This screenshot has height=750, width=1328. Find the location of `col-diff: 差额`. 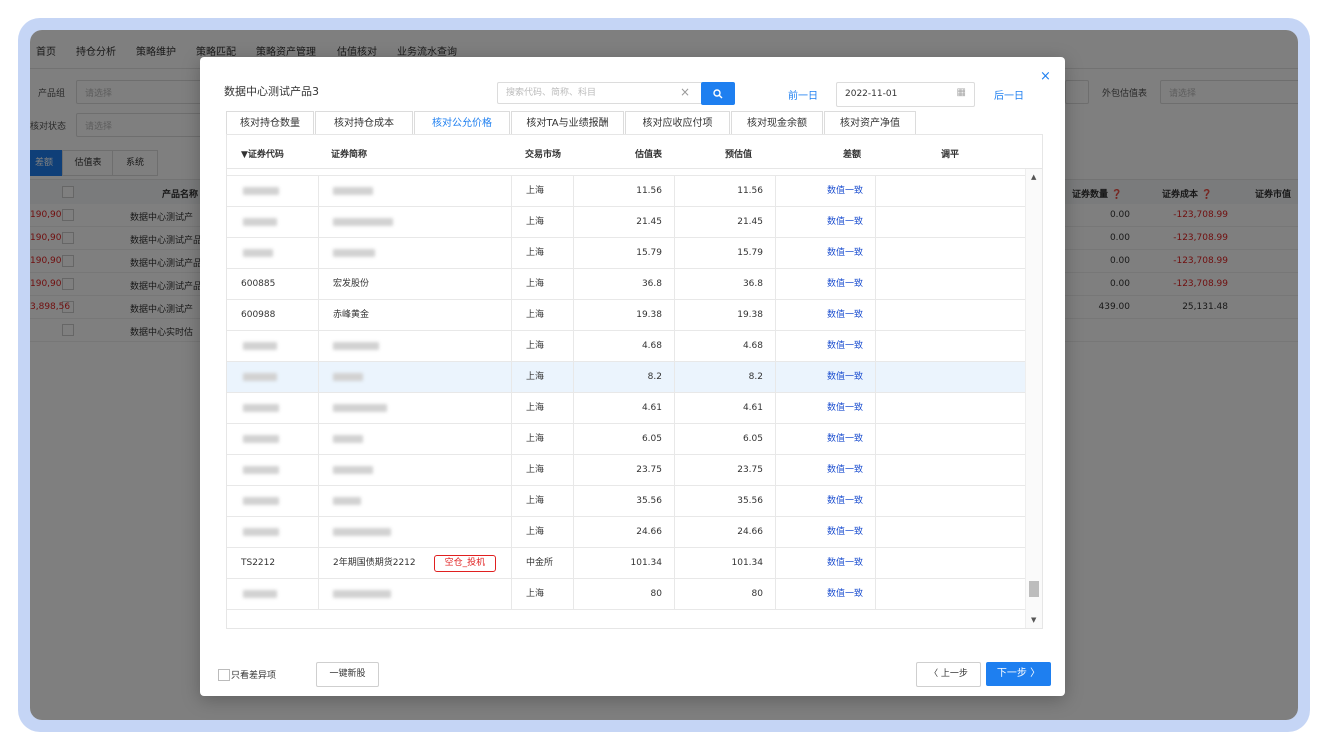

col-diff: 差额 is located at coordinates (852, 155).